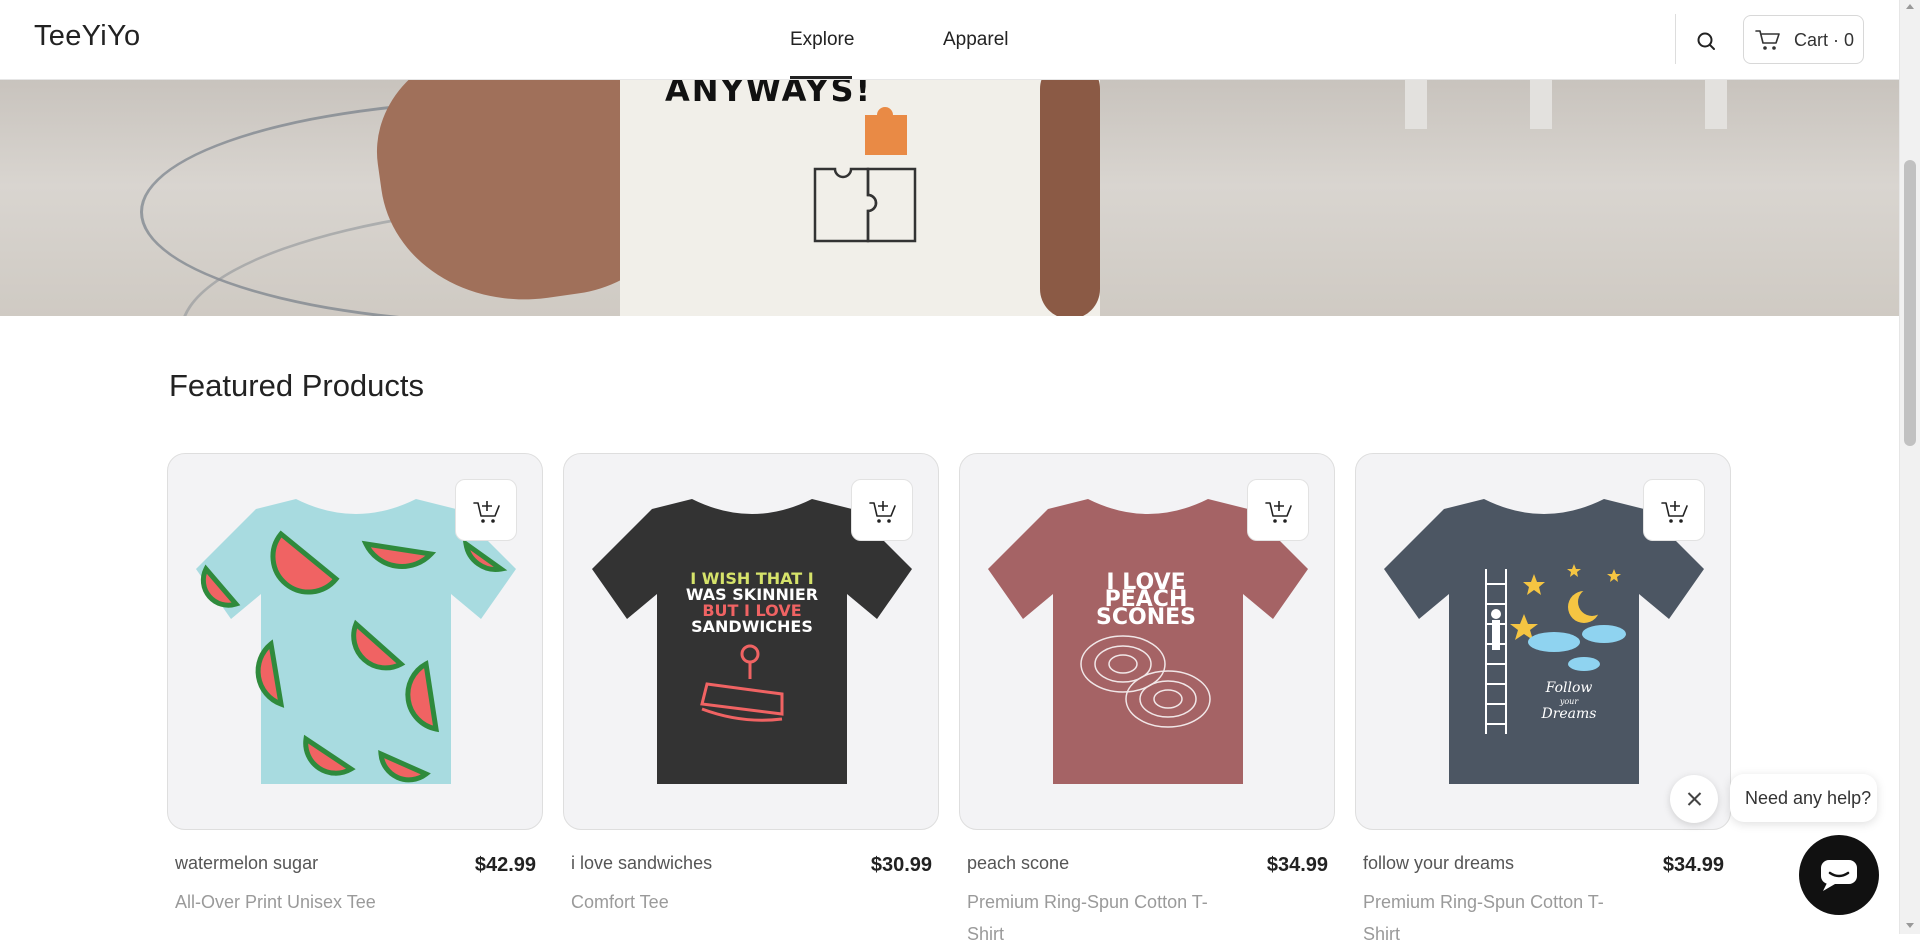 This screenshot has width=1920, height=950. Describe the element at coordinates (769, 94) in the screenshot. I see `hero-shirt-text: ANYWAYS!` at that location.